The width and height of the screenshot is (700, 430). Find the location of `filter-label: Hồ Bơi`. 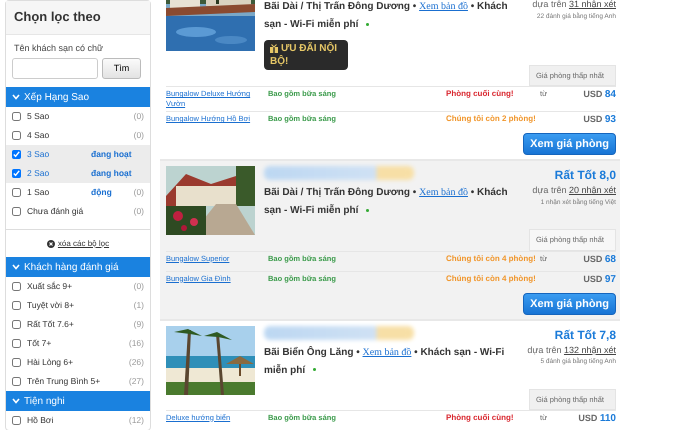

filter-label: Hồ Bơi is located at coordinates (59, 420).